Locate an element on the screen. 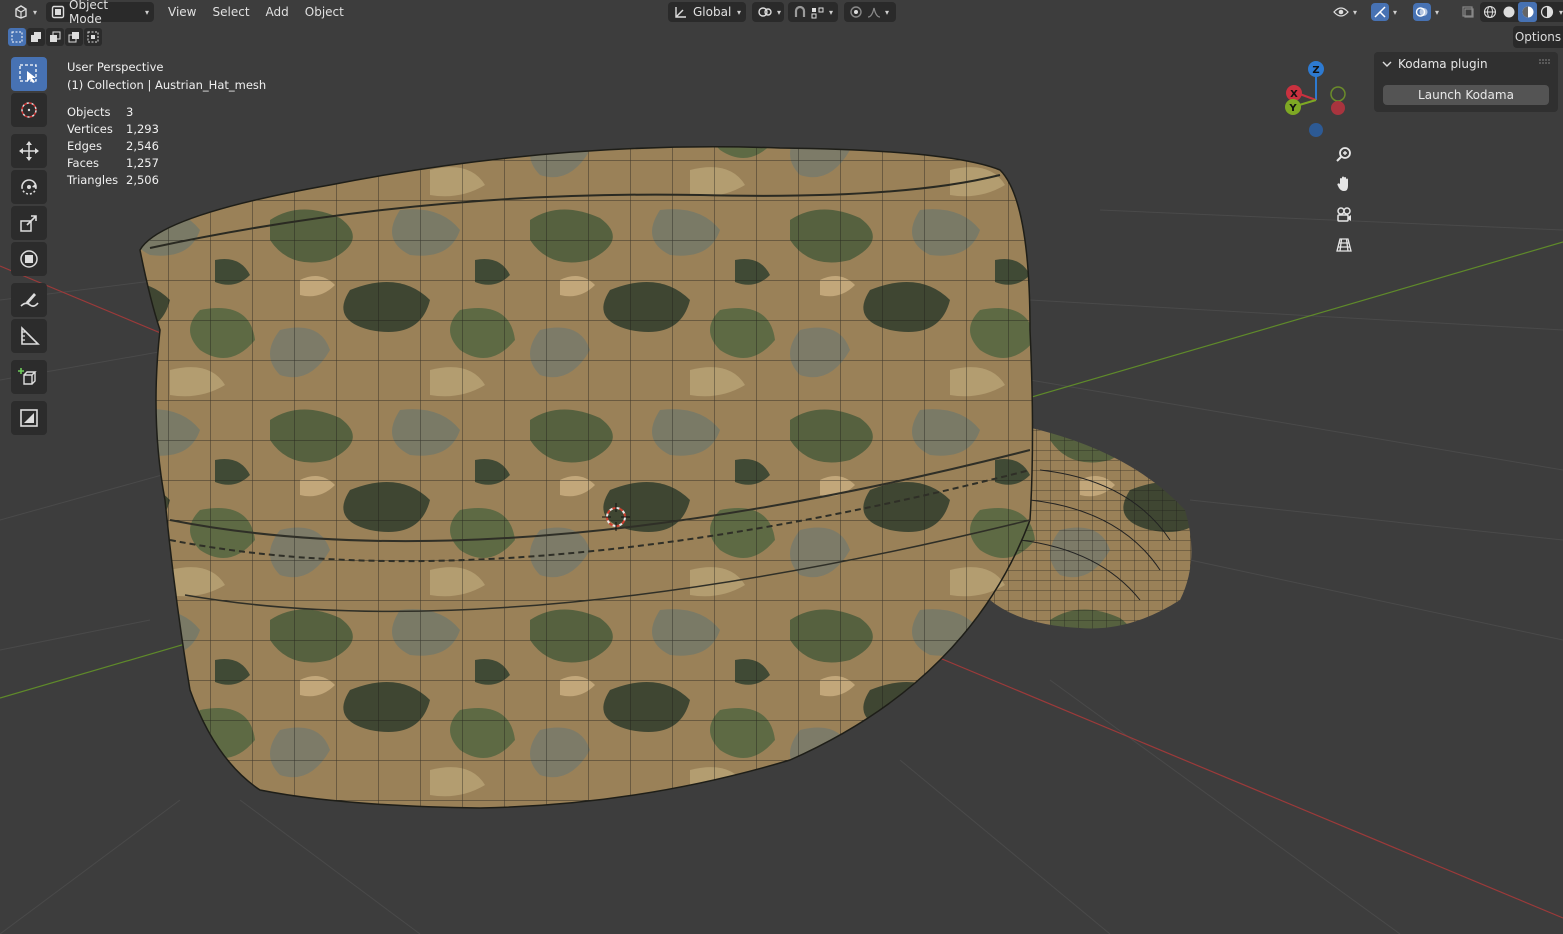 The image size is (1563, 934). gizmo-icon is located at coordinates (1380, 12).